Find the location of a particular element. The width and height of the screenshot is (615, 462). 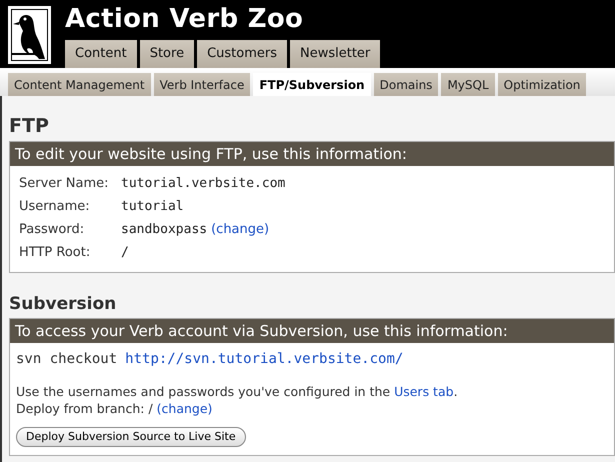

field-label: Username: is located at coordinates (55, 207).